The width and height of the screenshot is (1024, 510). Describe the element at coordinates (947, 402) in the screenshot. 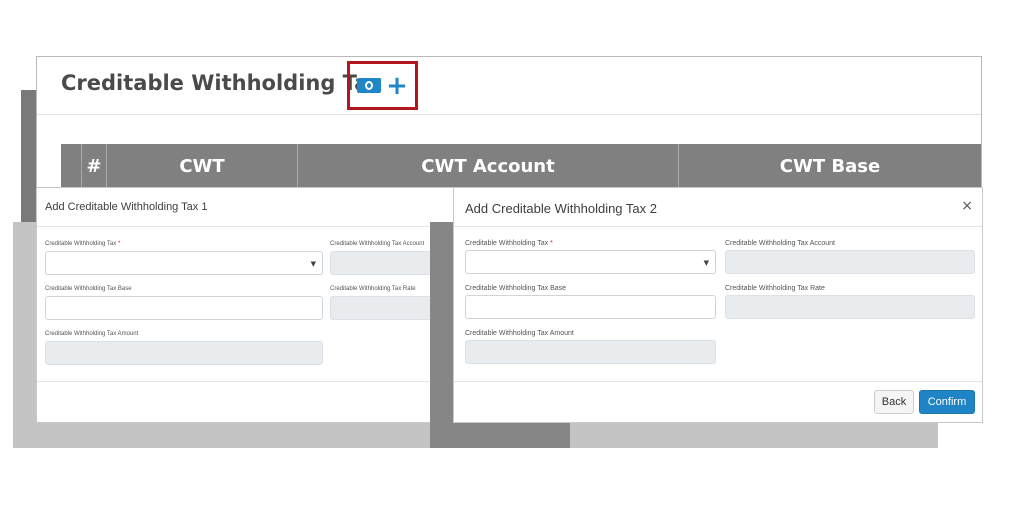

I see `confirm-button: Confirm` at that location.